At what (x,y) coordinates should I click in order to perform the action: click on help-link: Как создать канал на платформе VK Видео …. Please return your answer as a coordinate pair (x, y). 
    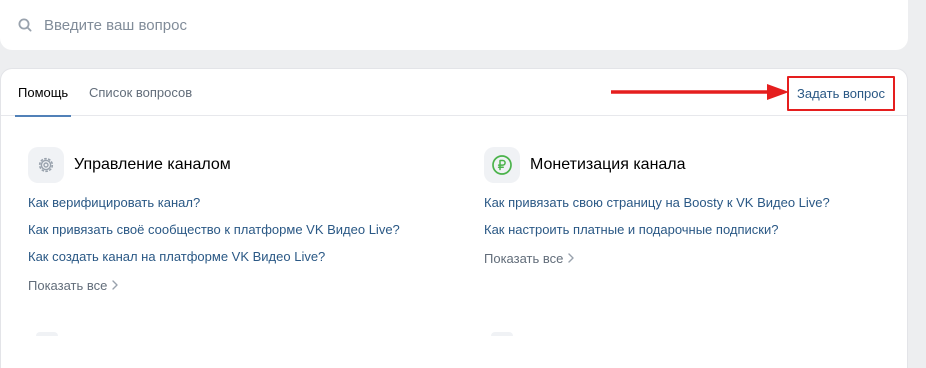
    Looking at the image, I should click on (214, 262).